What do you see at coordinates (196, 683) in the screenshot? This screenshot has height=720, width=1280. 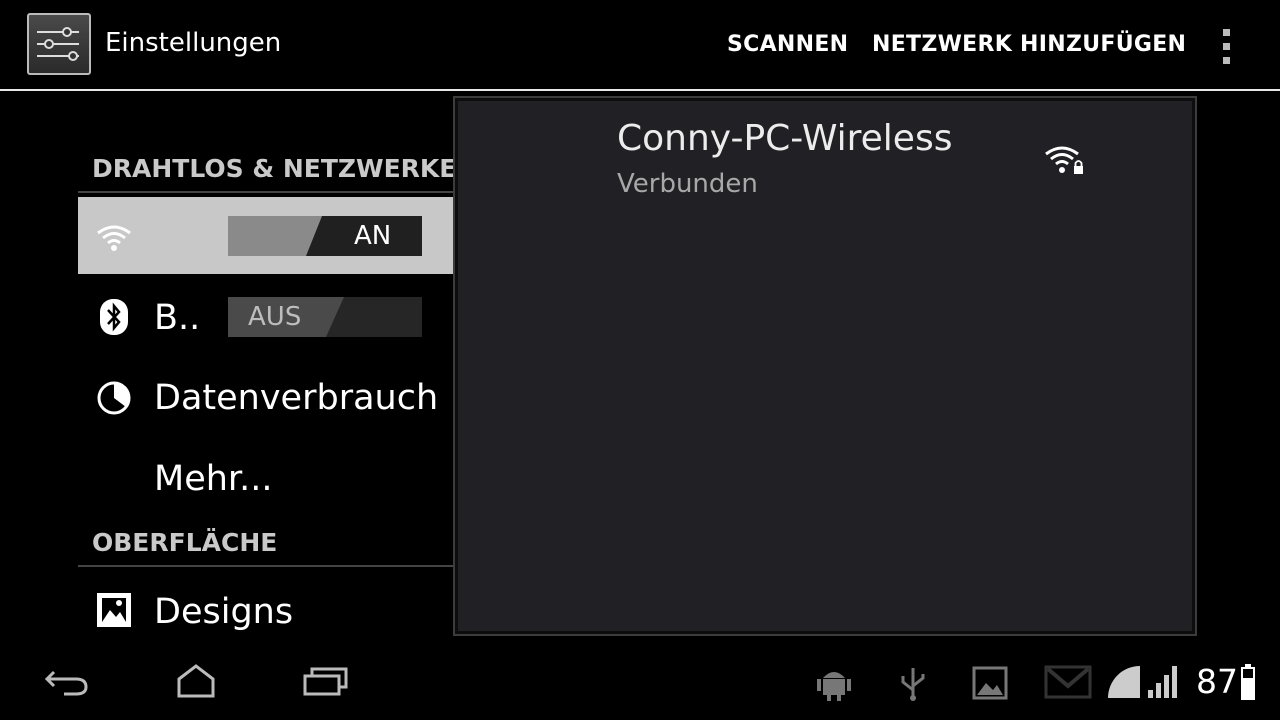 I see `home-icon` at bounding box center [196, 683].